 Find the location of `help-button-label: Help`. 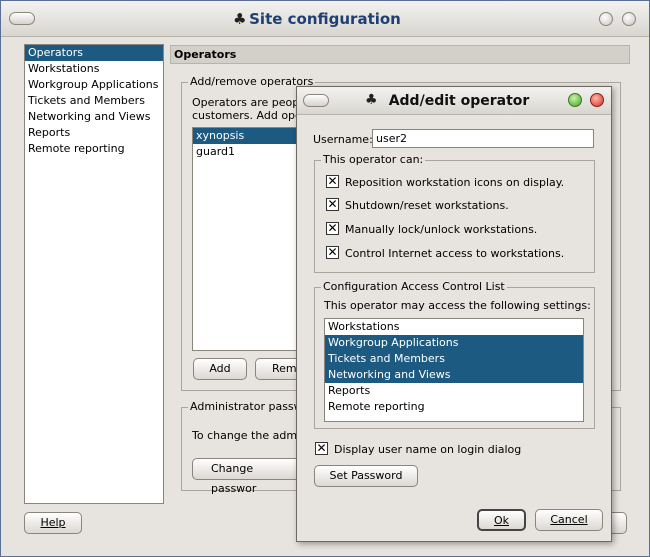

help-button-label: Help is located at coordinates (53, 522).